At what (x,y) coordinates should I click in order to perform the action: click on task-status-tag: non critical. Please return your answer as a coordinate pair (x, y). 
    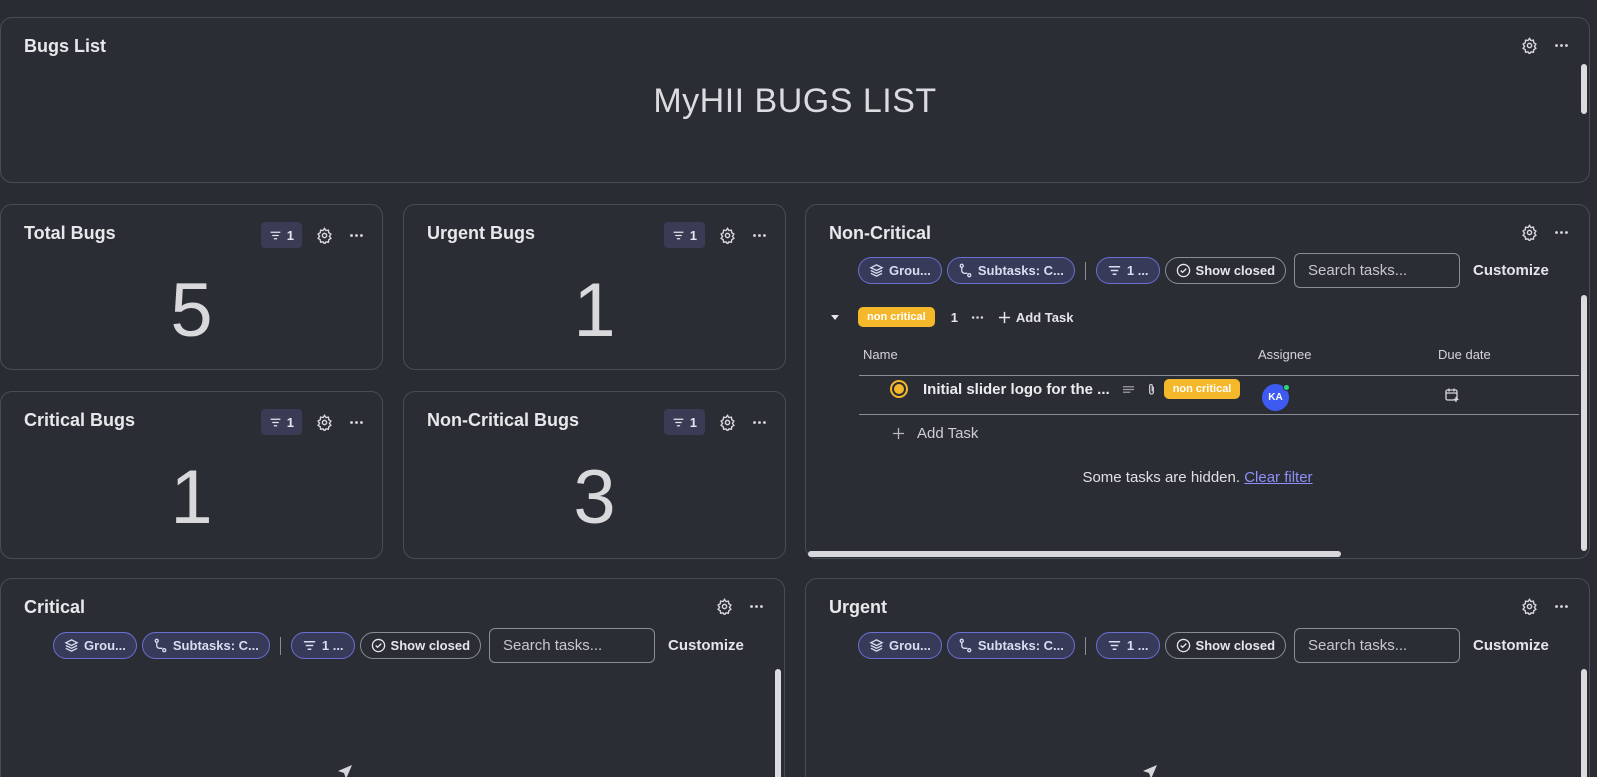
    Looking at the image, I should click on (1202, 389).